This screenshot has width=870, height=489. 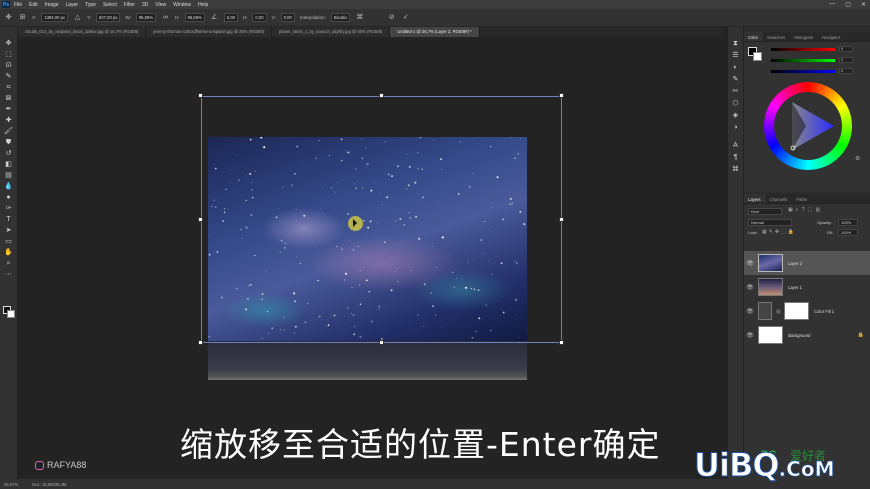 What do you see at coordinates (779, 198) in the screenshot?
I see `tab-channels: Channels` at bounding box center [779, 198].